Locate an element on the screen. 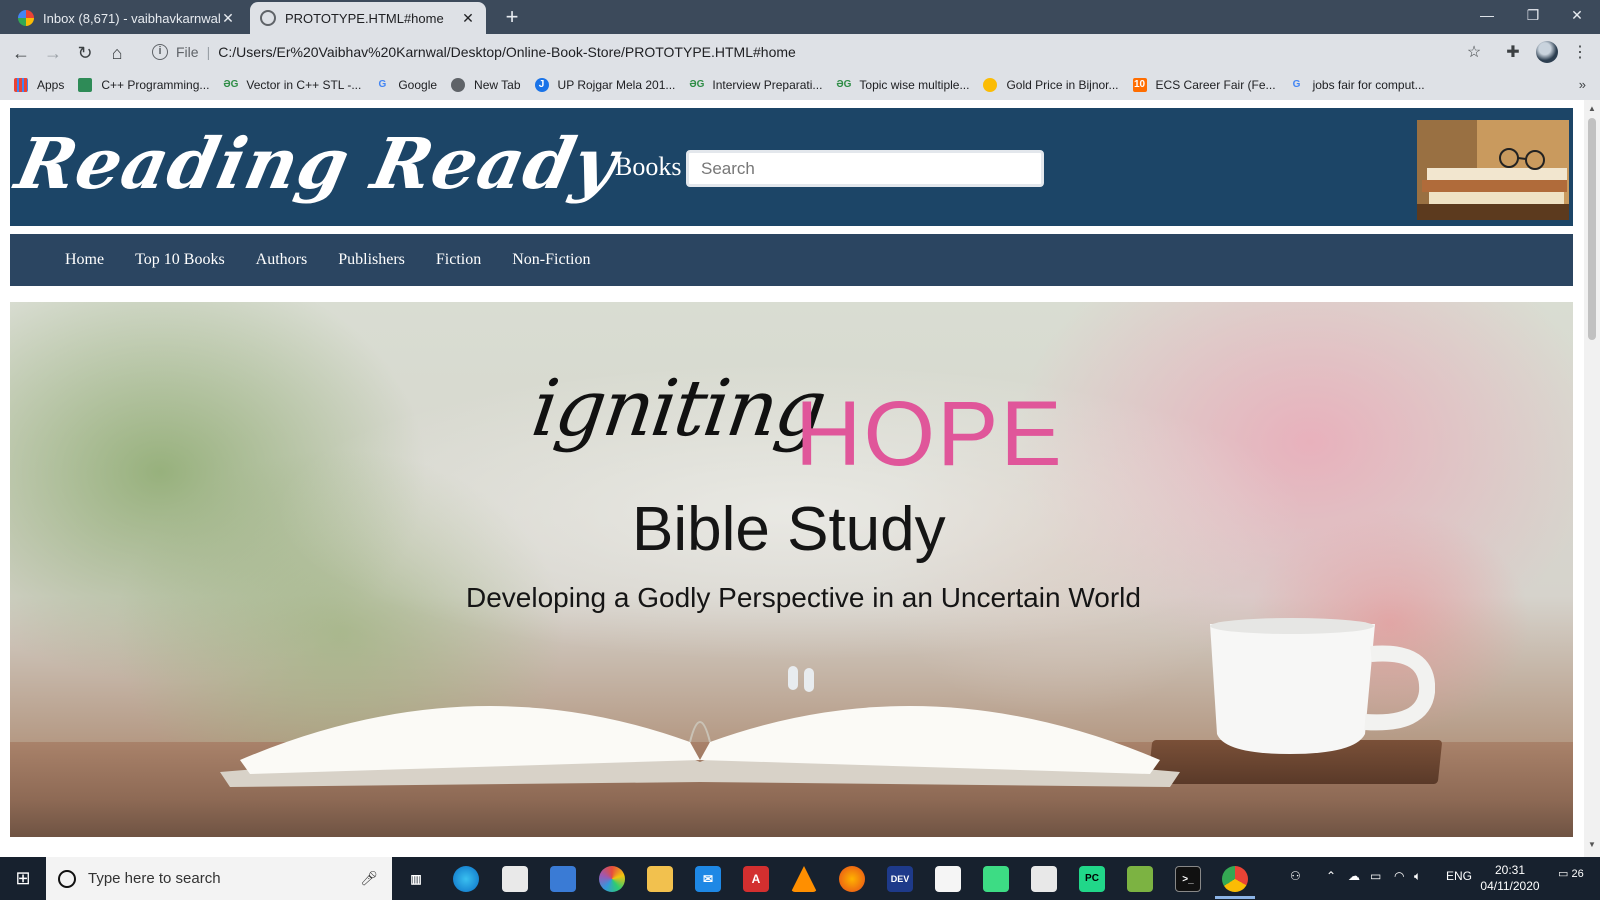 Image resolution: width=1600 pixels, height=900 pixels. tab-title: PROTOTYPE.HTML#home is located at coordinates (364, 18).